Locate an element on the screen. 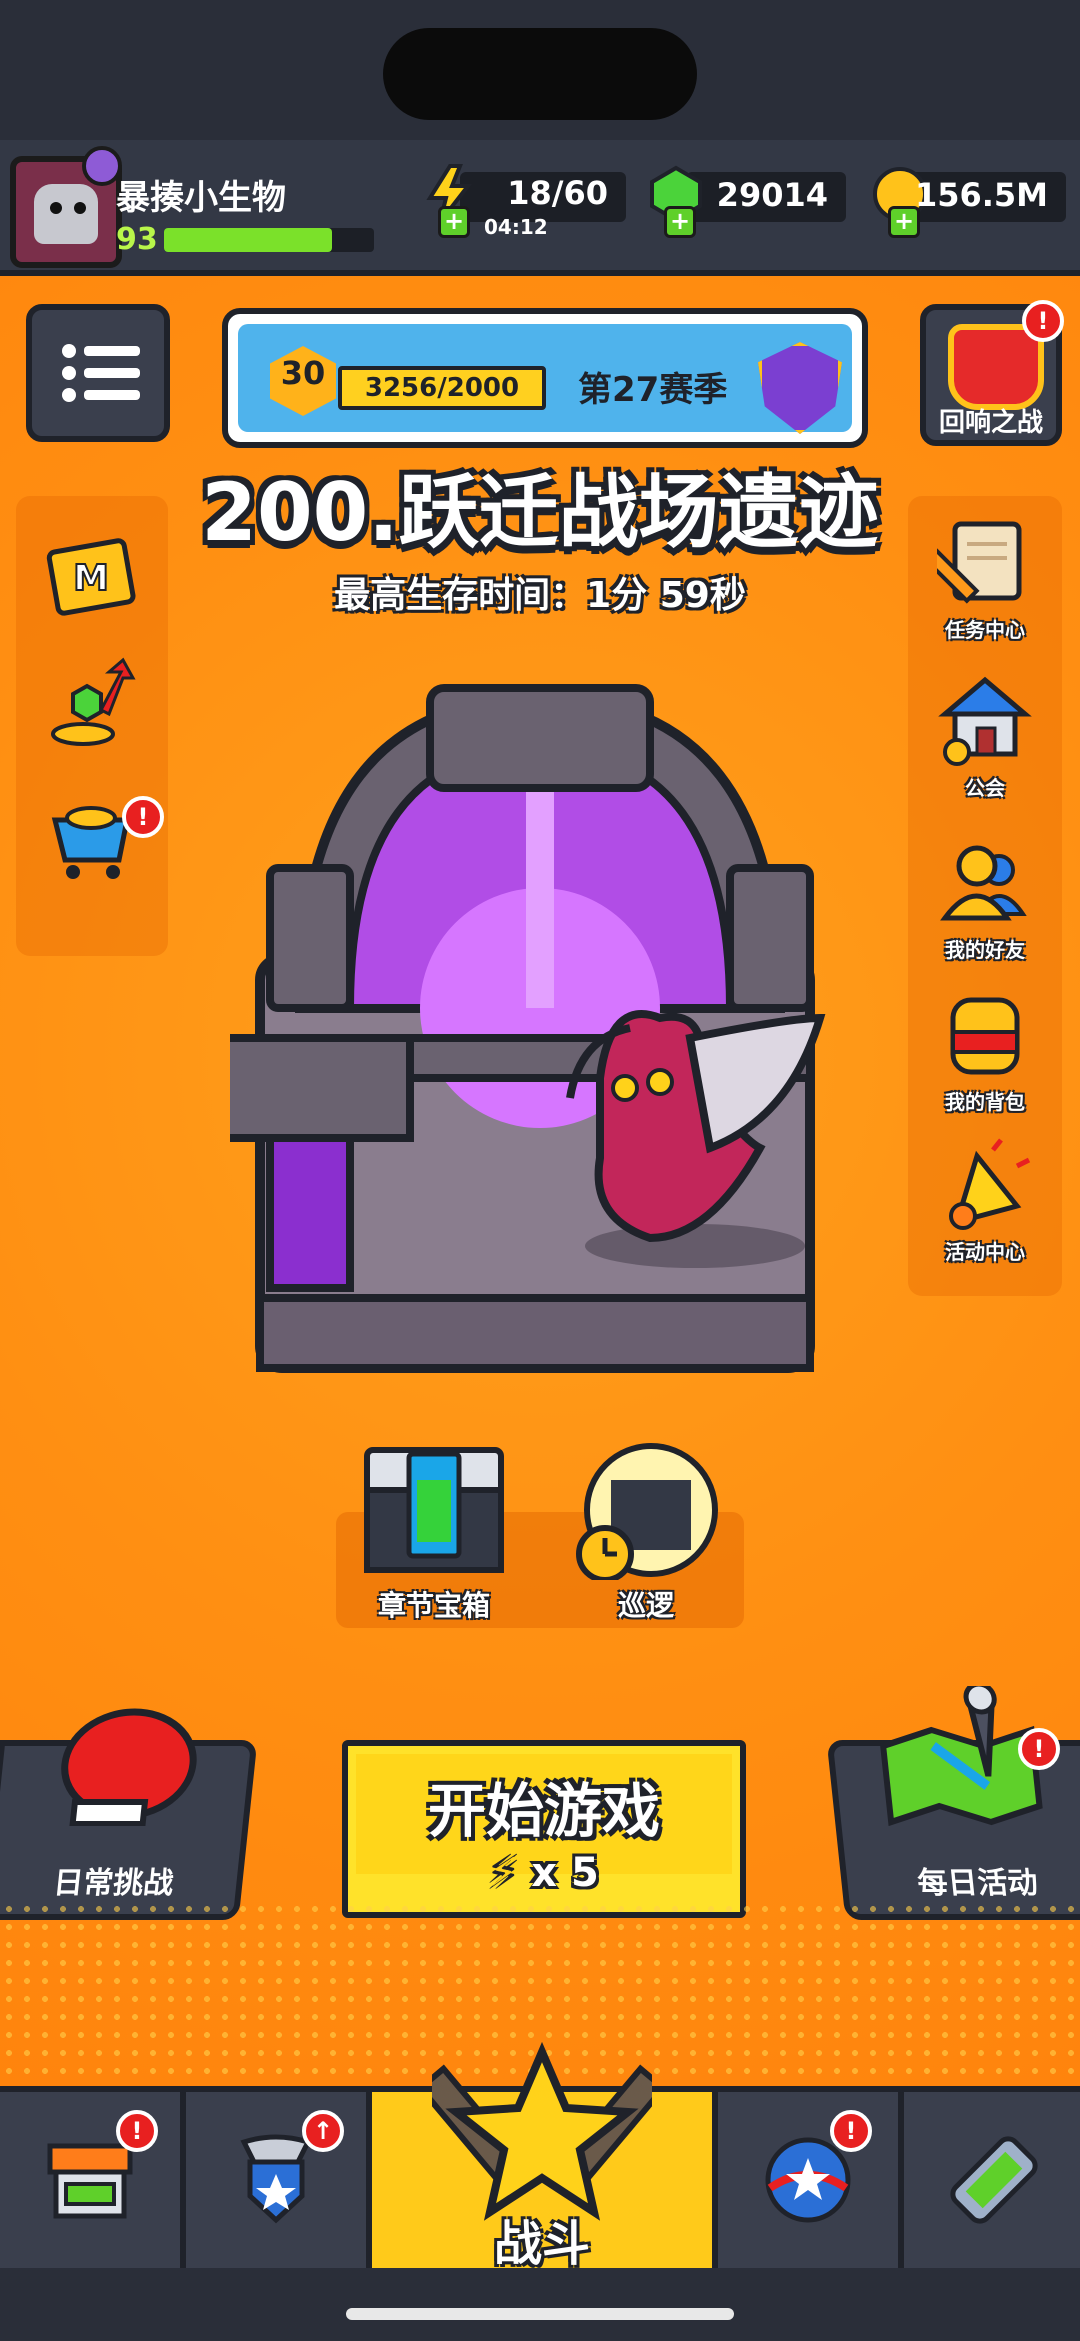  growth-gems-coins-icon is located at coordinates (93, 701).